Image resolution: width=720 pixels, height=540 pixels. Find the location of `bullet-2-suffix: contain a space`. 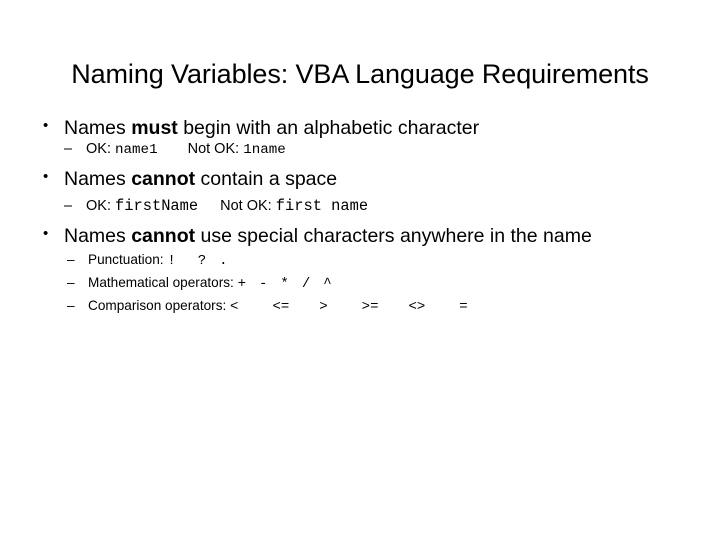

bullet-2-suffix: contain a space is located at coordinates (266, 179).